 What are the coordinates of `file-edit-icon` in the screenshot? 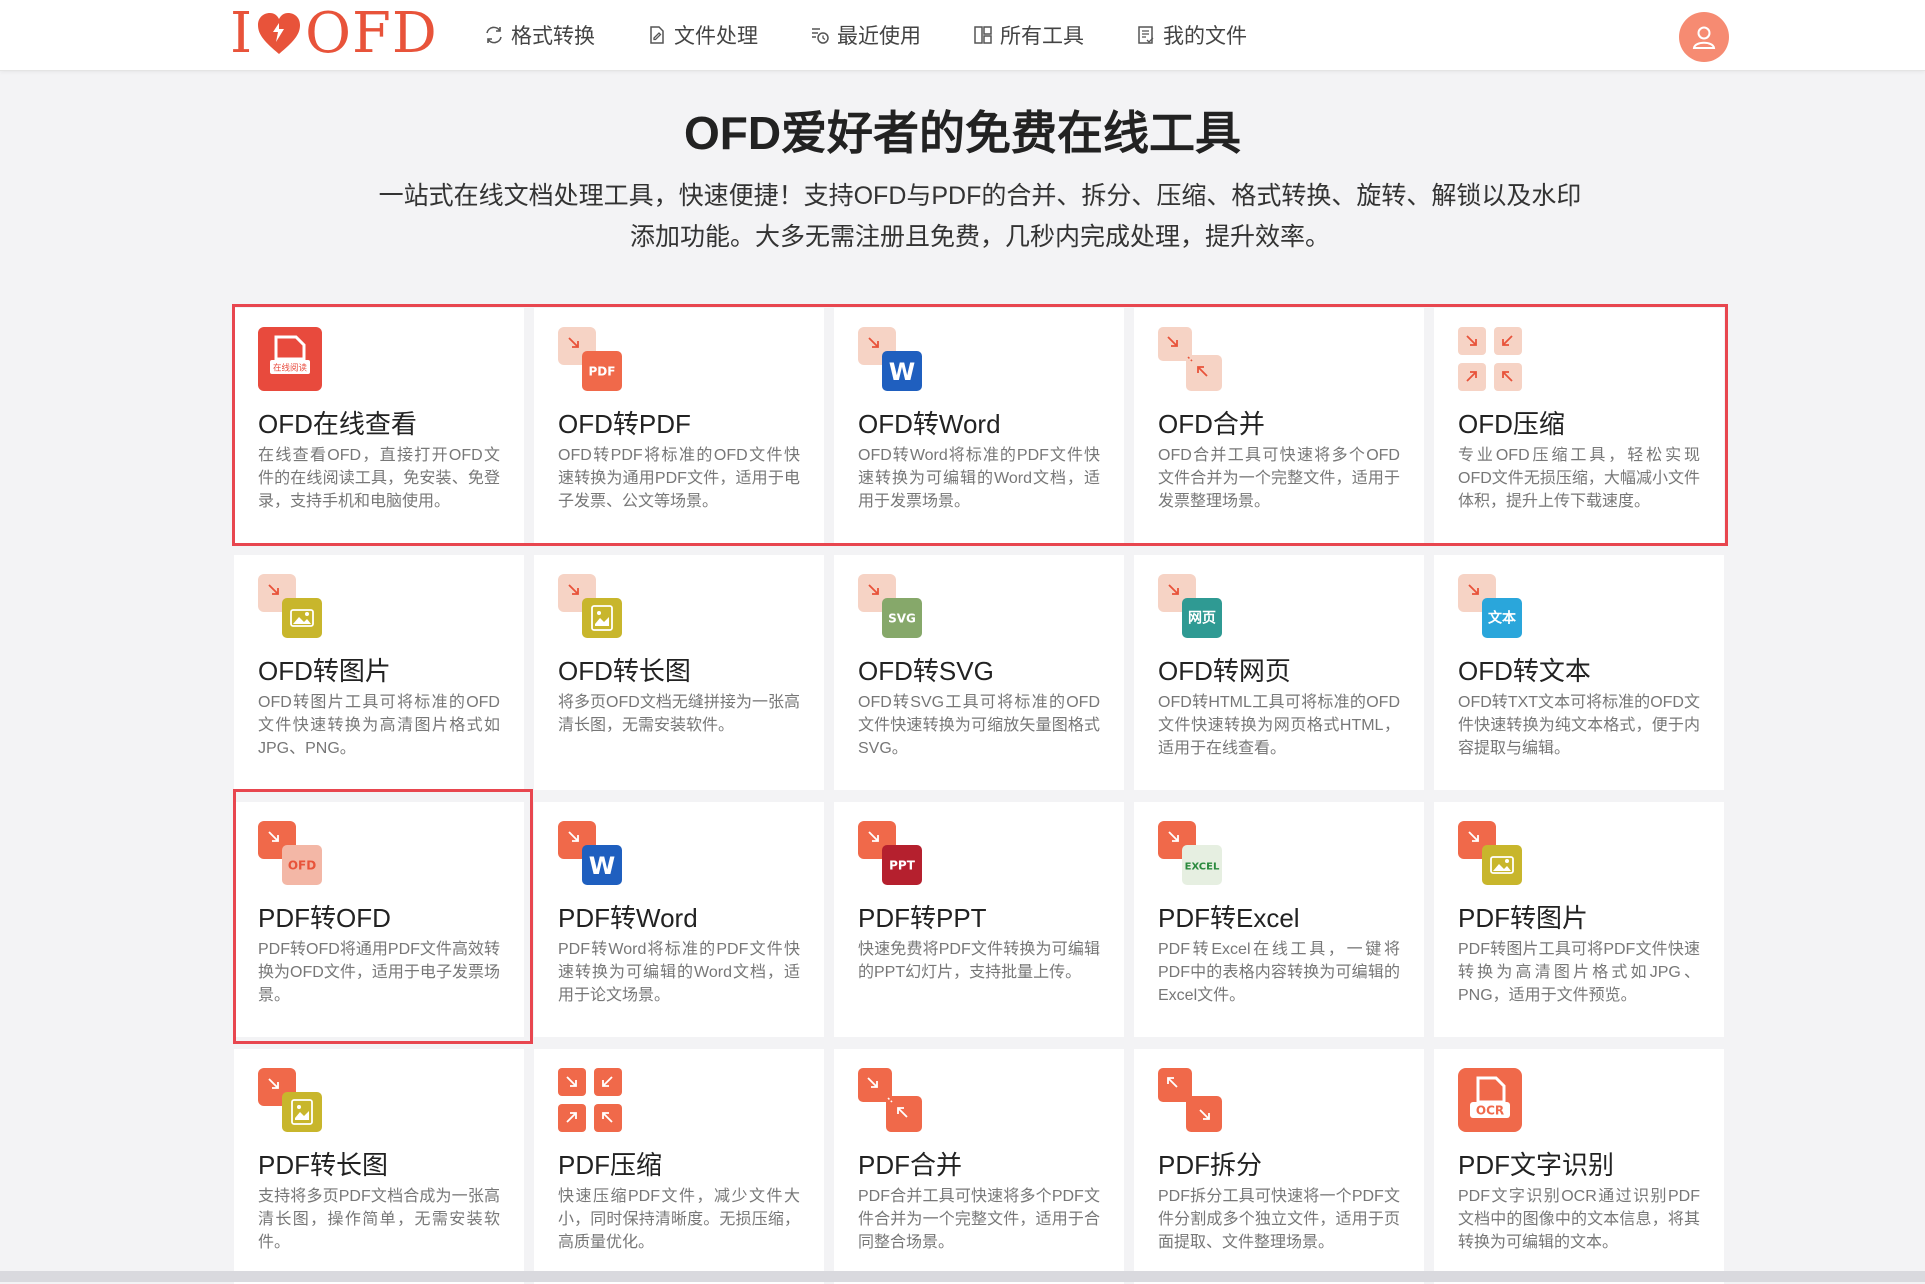 It's located at (657, 35).